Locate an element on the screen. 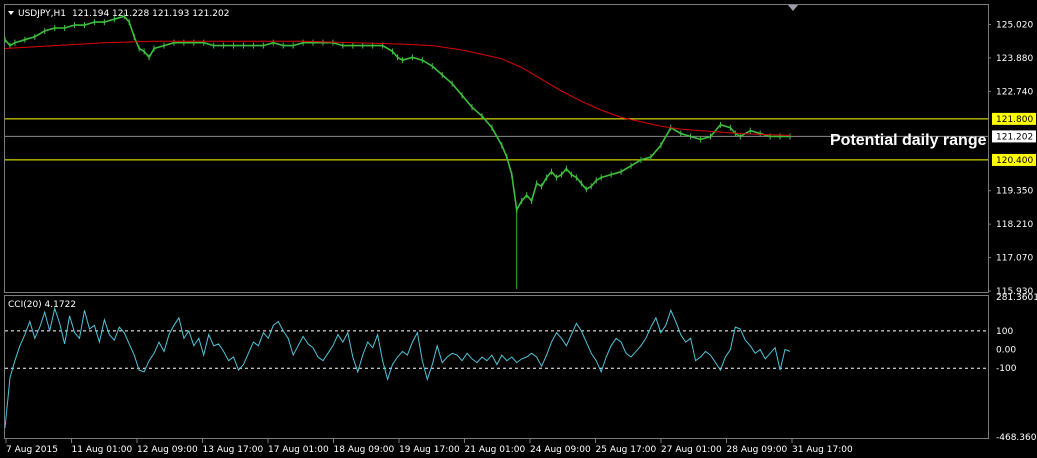  x-tick-label: 13 Aug 17:00 is located at coordinates (233, 450).